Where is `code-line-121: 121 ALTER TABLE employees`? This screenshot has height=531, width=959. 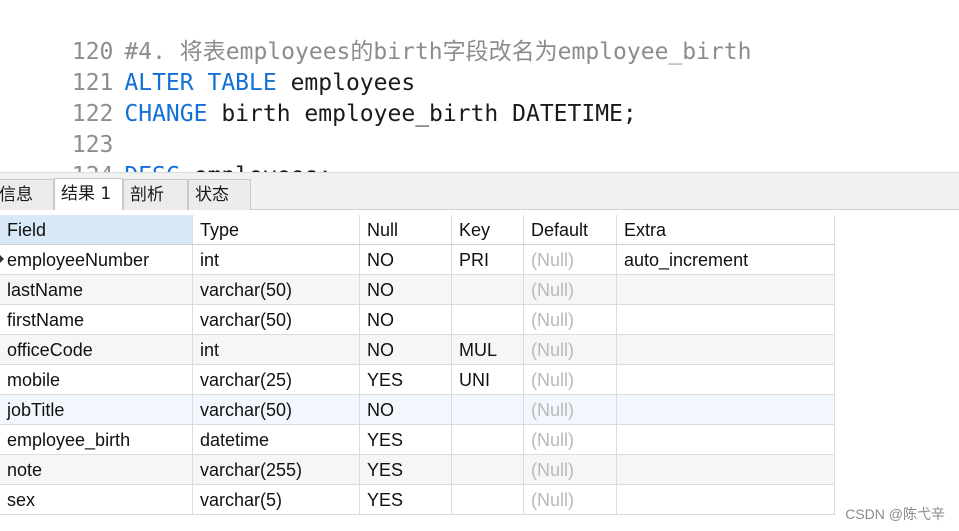 code-line-121: 121 ALTER TABLE employees is located at coordinates (207, 66).